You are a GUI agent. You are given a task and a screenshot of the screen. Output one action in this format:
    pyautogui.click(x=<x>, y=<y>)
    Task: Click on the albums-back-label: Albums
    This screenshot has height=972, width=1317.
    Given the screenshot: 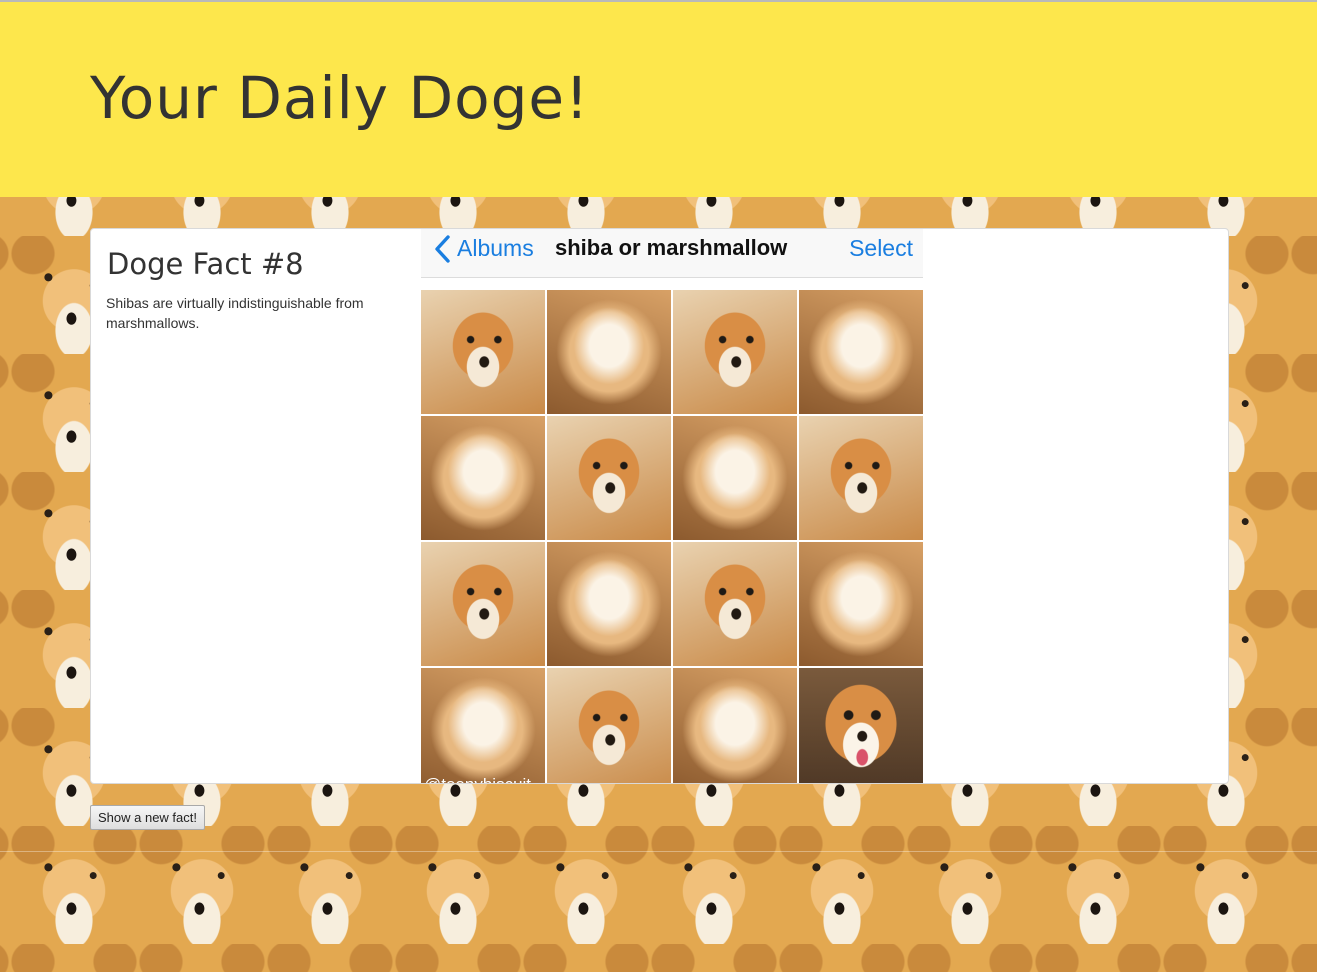 What is the action you would take?
    pyautogui.click(x=495, y=248)
    